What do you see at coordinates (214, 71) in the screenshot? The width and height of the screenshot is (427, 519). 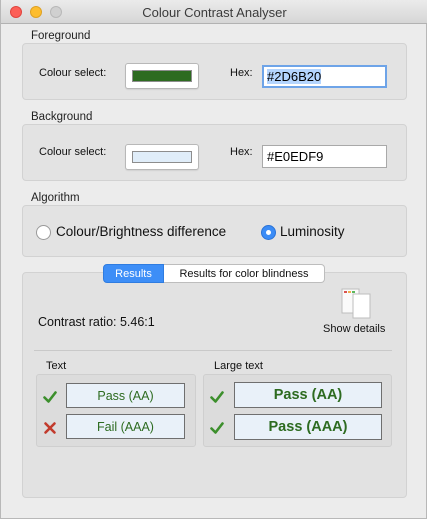 I see `foreground-panel: Colour select: Hex: #2D6B20` at bounding box center [214, 71].